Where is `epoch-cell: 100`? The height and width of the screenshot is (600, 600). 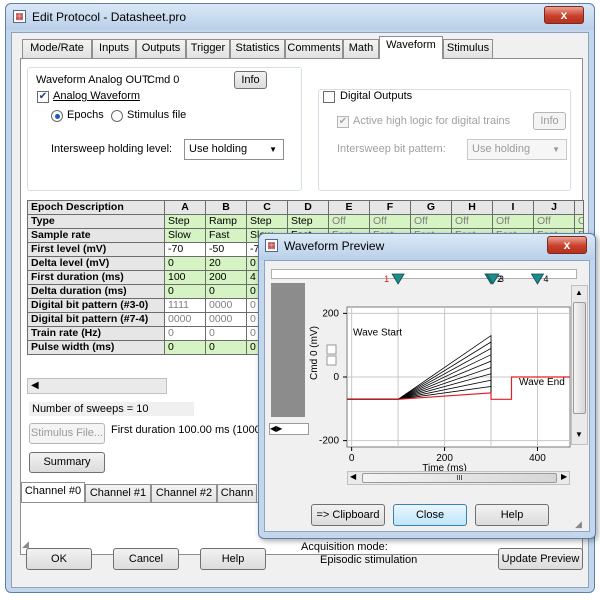
epoch-cell: 100 is located at coordinates (185, 277).